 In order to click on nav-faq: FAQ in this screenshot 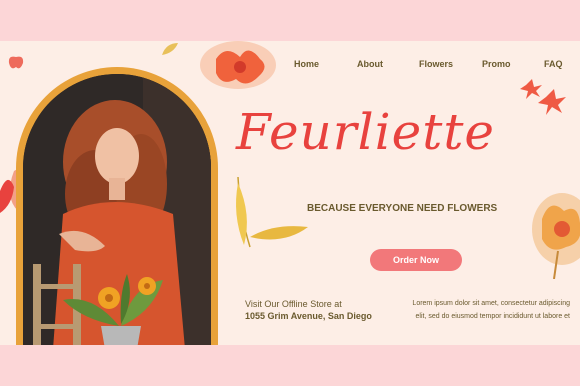, I will do `click(553, 64)`.